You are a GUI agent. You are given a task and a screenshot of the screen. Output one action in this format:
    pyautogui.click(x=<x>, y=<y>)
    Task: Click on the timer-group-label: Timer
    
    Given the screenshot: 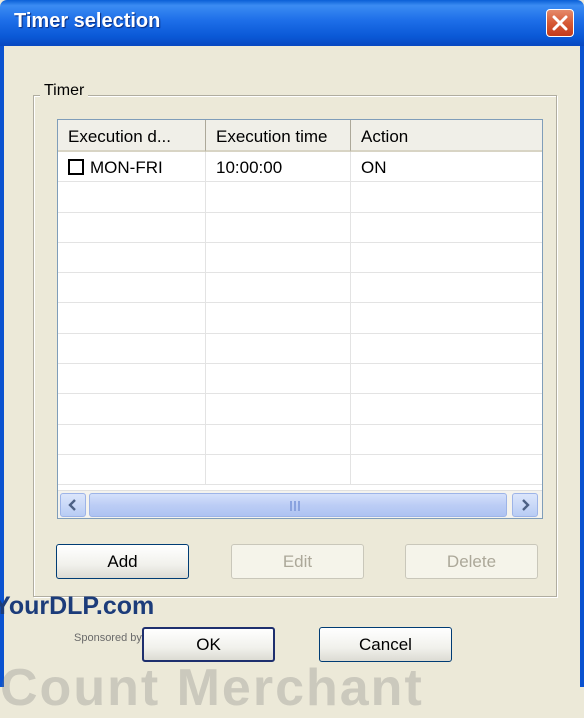 What is the action you would take?
    pyautogui.click(x=64, y=91)
    